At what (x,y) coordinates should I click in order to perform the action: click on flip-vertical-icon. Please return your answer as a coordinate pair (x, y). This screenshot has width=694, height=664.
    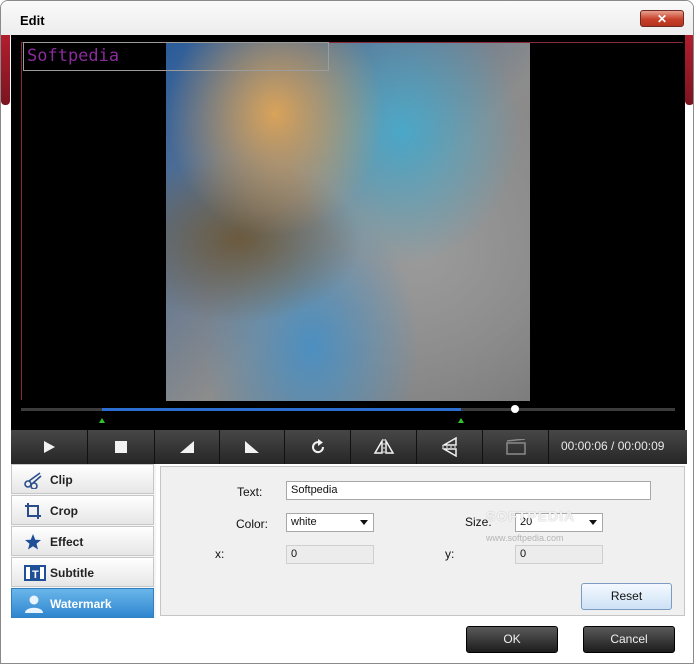
    Looking at the image, I should click on (449, 447).